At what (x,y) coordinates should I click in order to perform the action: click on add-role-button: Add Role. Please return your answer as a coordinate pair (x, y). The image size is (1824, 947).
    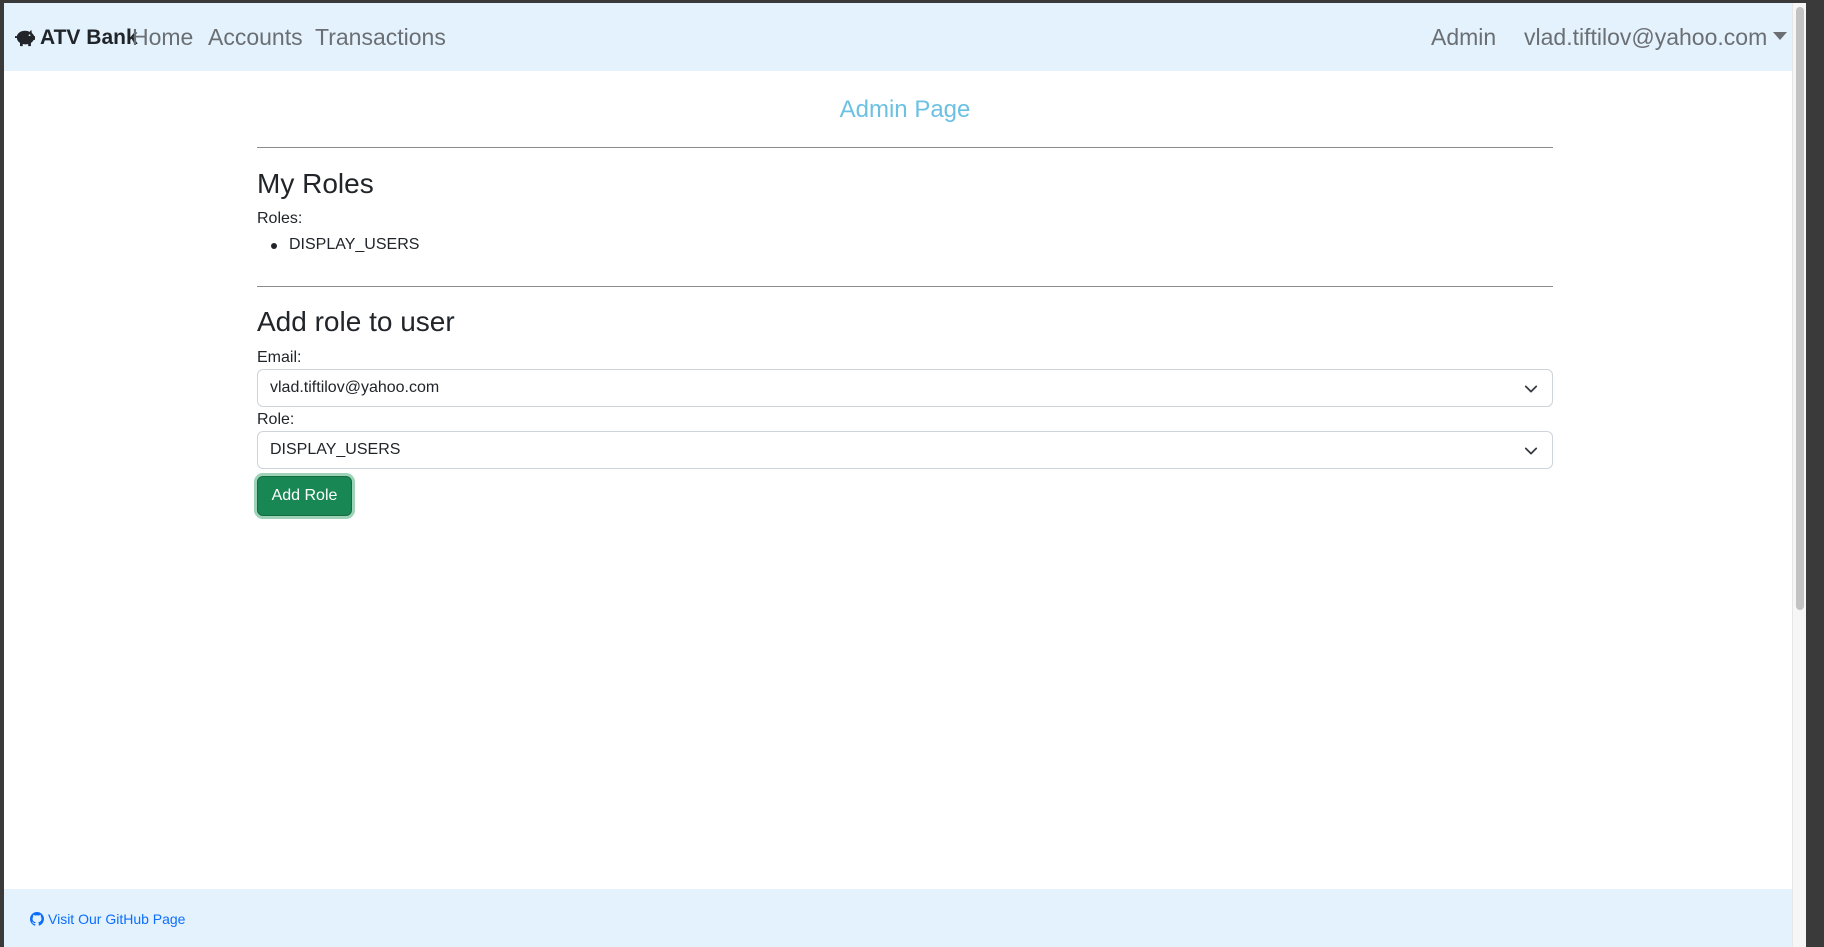
    Looking at the image, I should click on (304, 496).